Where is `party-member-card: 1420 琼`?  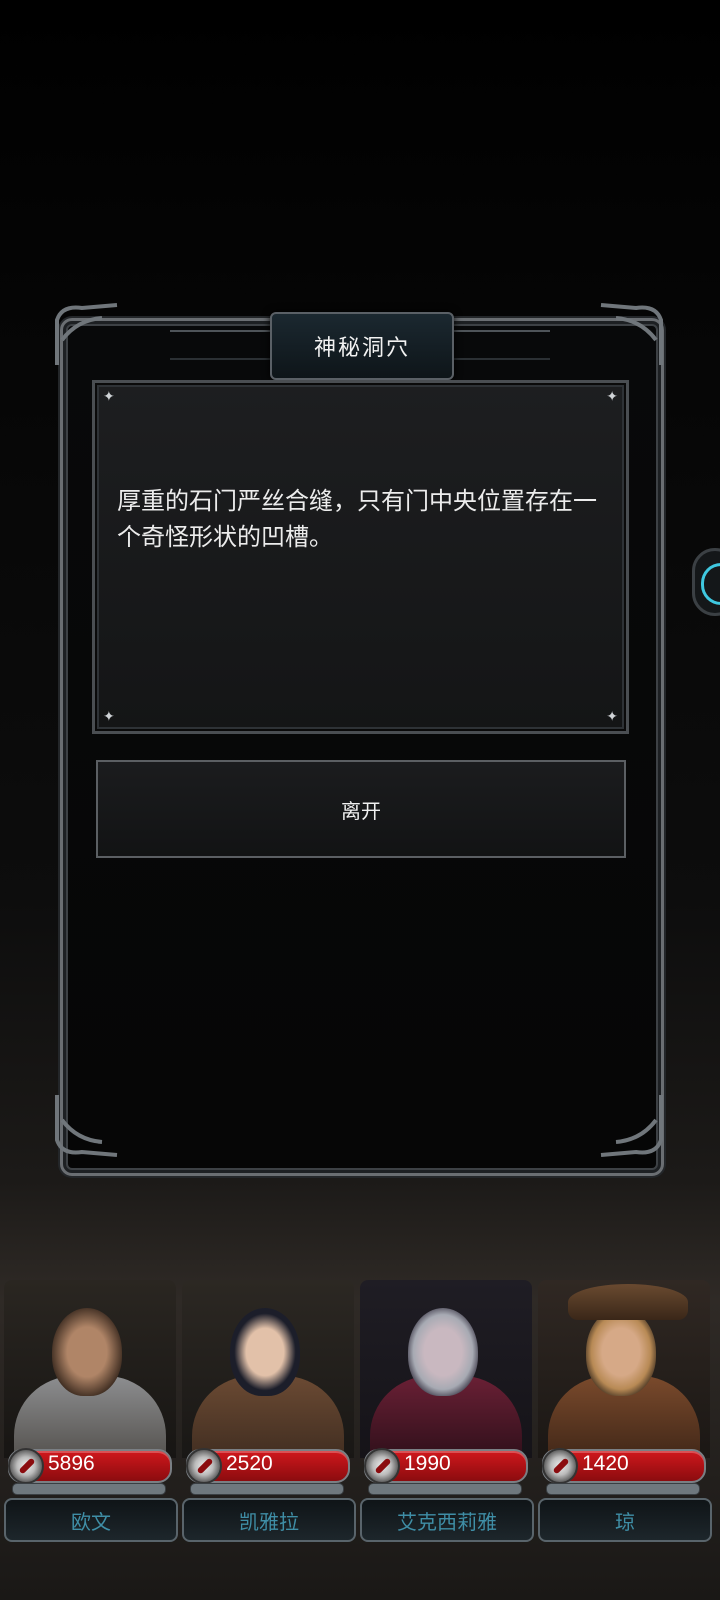 party-member-card: 1420 琼 is located at coordinates (624, 1411).